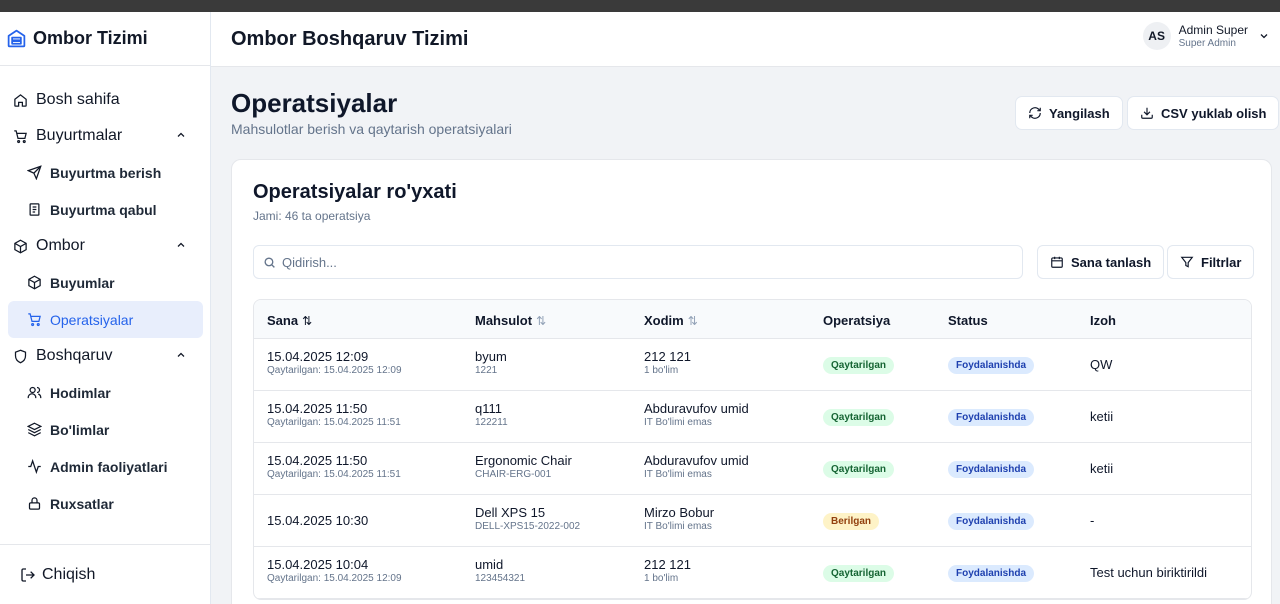 The width and height of the screenshot is (1280, 604). I want to click on table-row: 15.04.2025 10:04 Qaytarilgan, so click(752, 573).